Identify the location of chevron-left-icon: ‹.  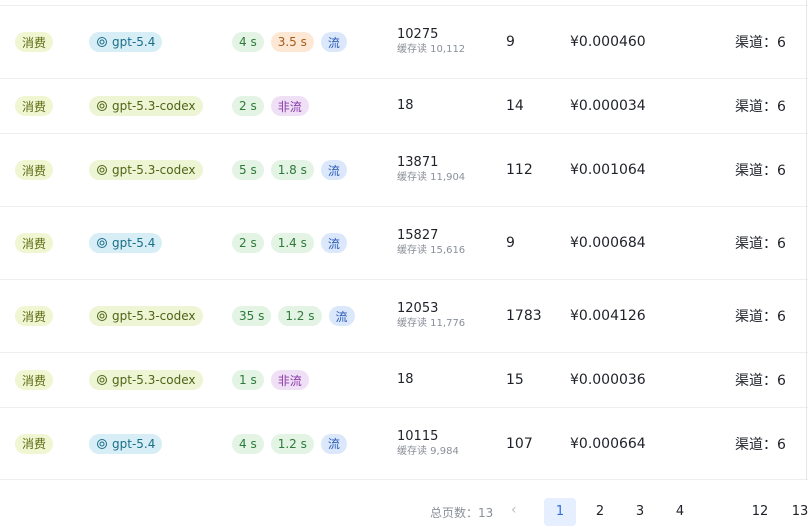
(514, 510).